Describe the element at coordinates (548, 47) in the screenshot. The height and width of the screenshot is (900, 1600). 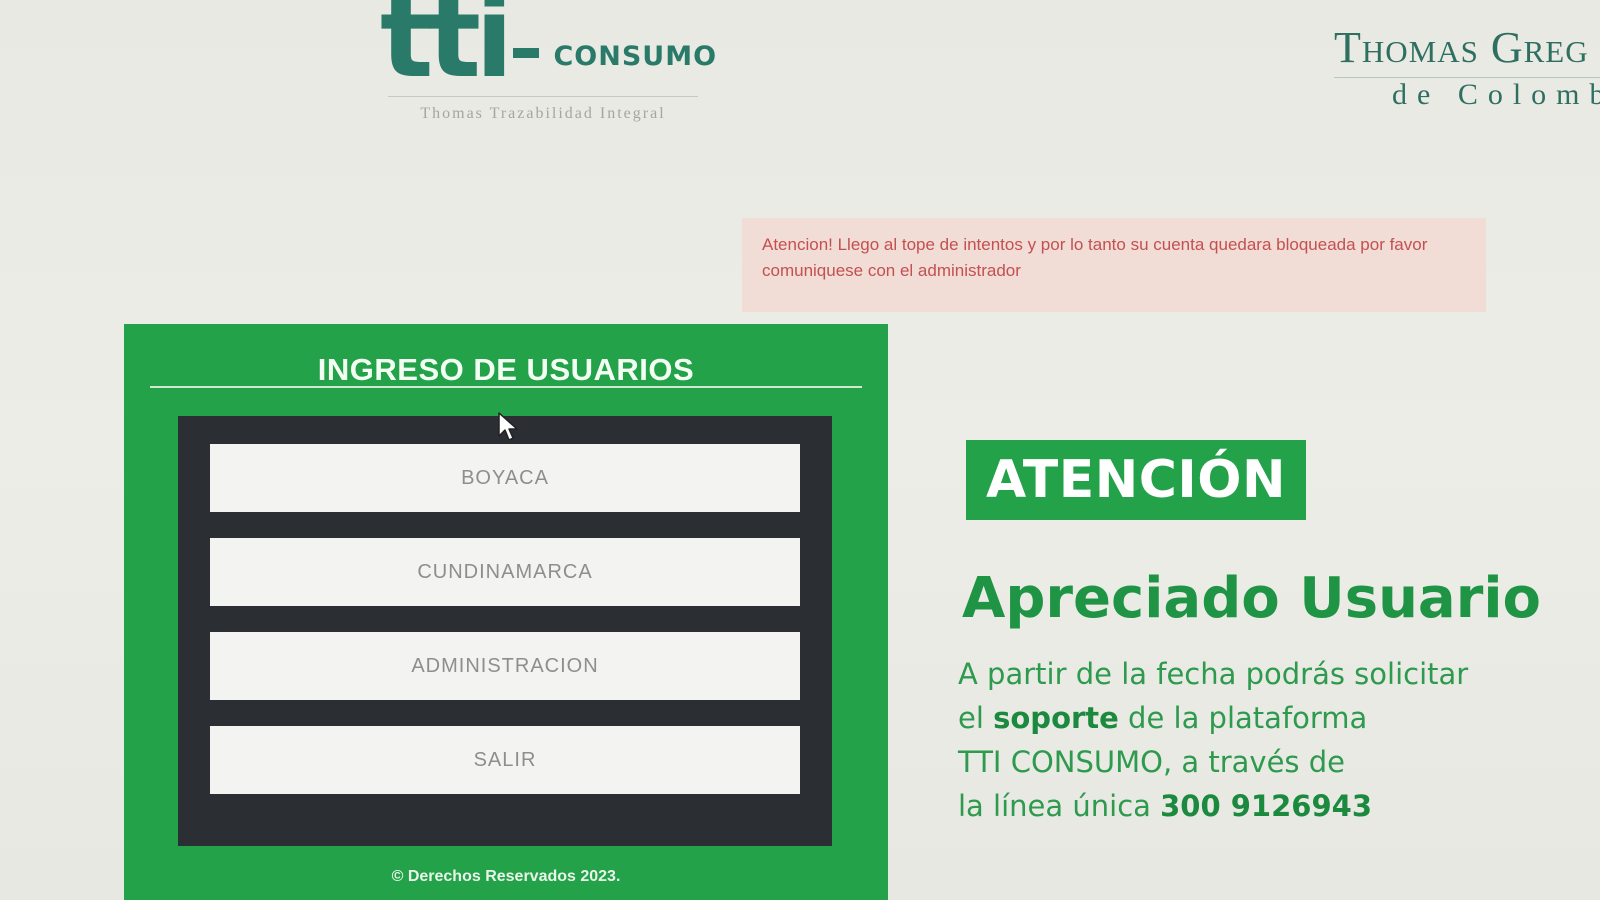
I see `tti-consumo-logo: tti CONSUMO` at that location.